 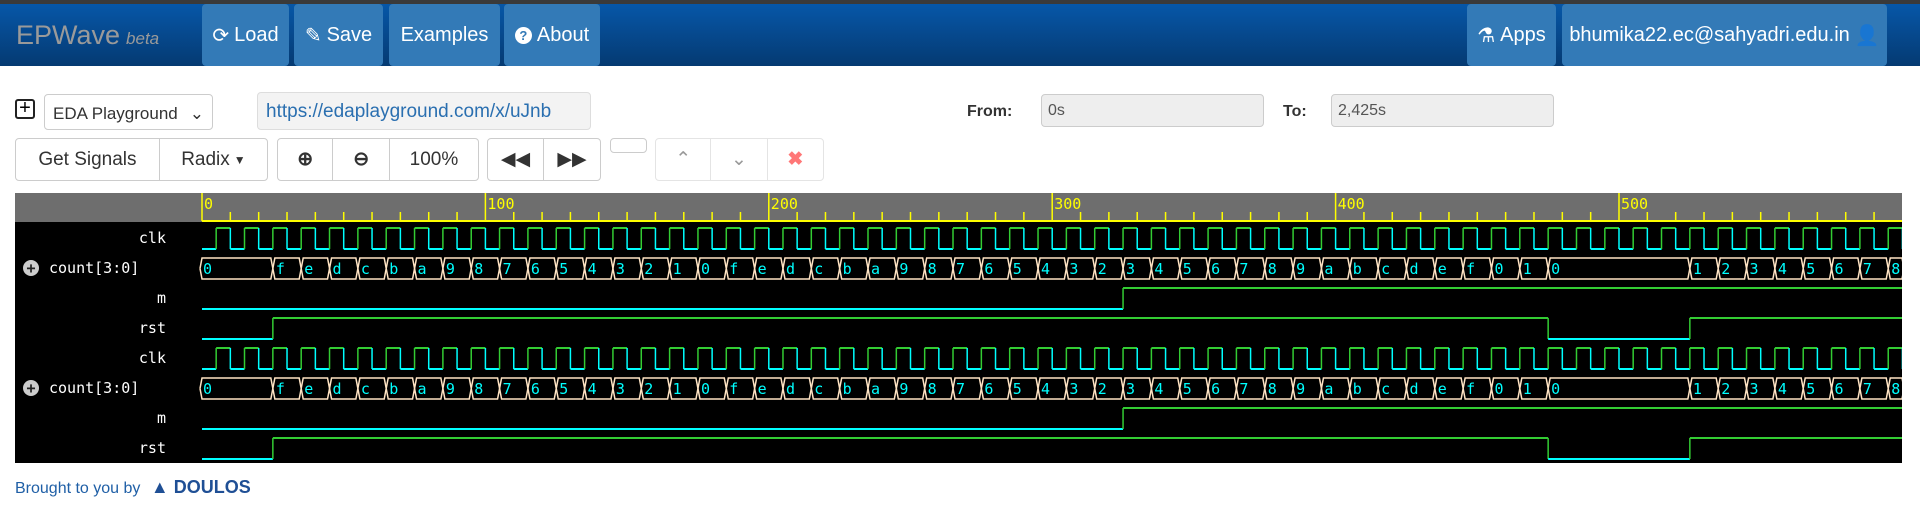 I want to click on url-field: https://edaplayground.com/x/uJnb, so click(x=424, y=111).